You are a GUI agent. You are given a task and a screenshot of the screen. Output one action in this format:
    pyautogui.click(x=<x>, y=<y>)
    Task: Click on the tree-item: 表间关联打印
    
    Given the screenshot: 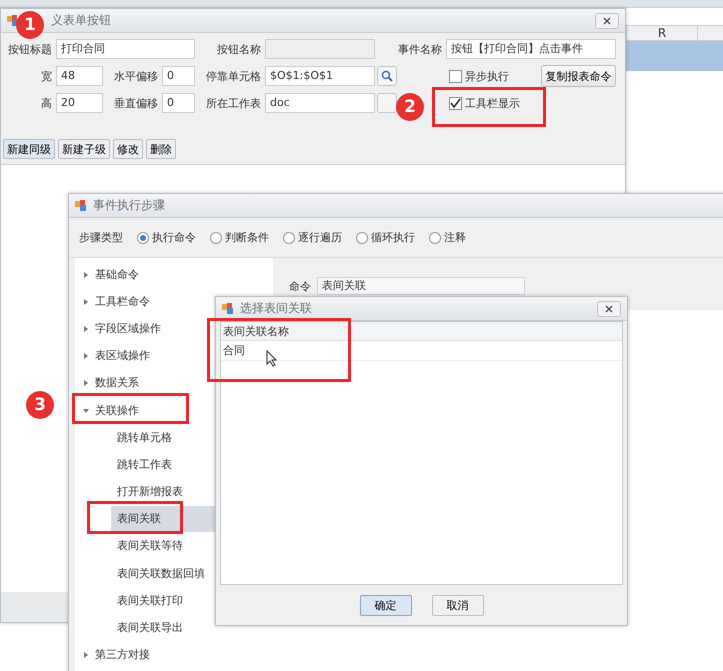 What is the action you would take?
    pyautogui.click(x=150, y=600)
    